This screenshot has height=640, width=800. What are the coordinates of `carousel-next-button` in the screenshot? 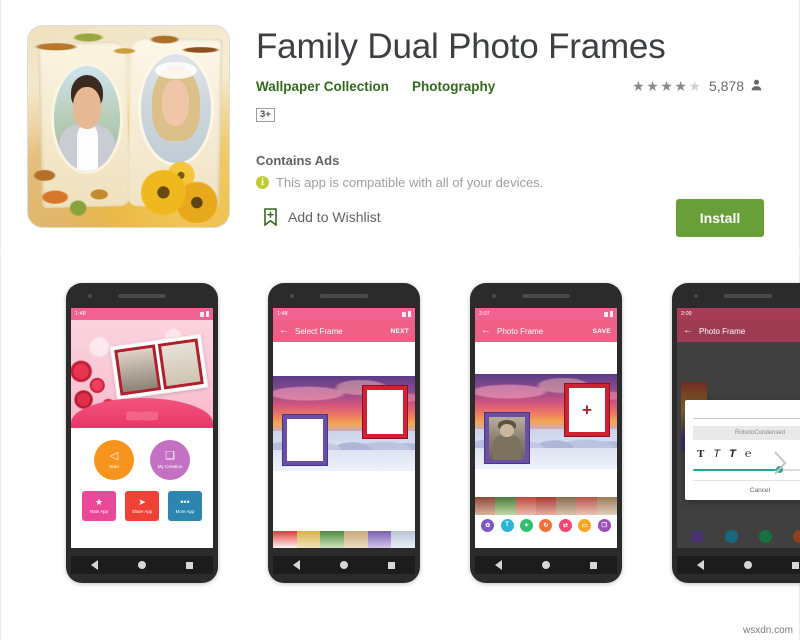 It's located at (780, 463).